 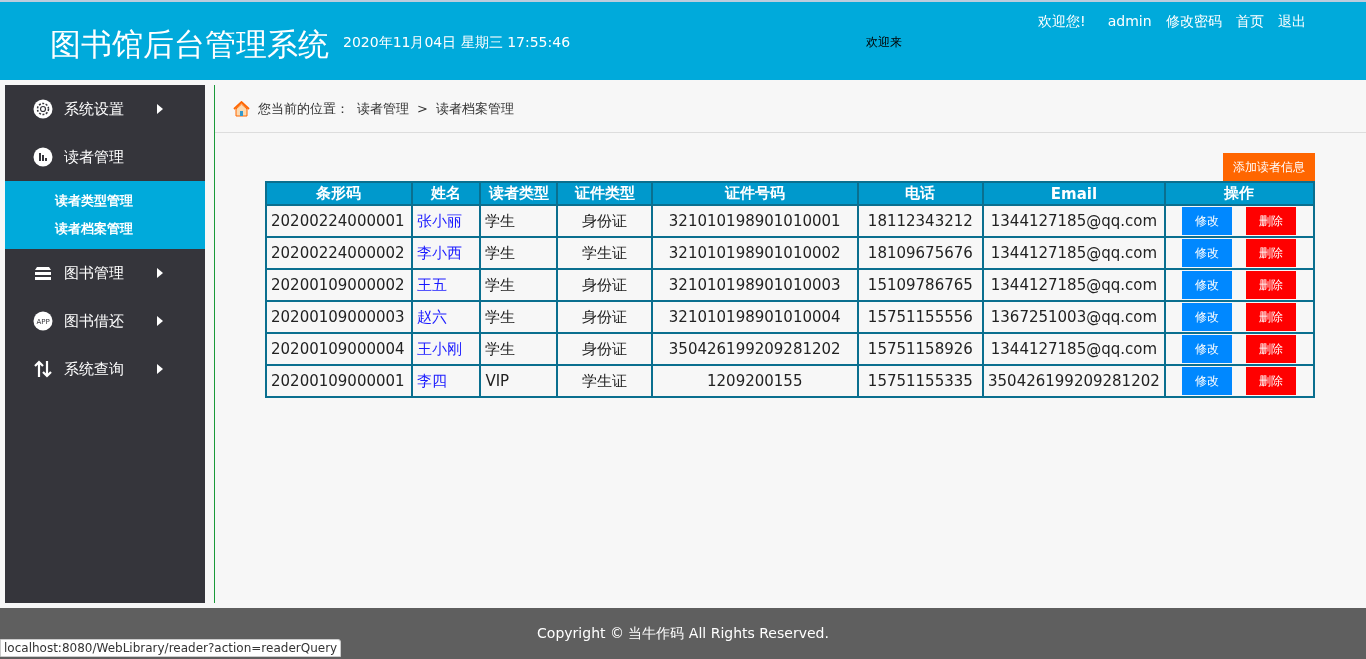 I want to click on table-cell: 1367251003@qq.com, so click(x=1074, y=317).